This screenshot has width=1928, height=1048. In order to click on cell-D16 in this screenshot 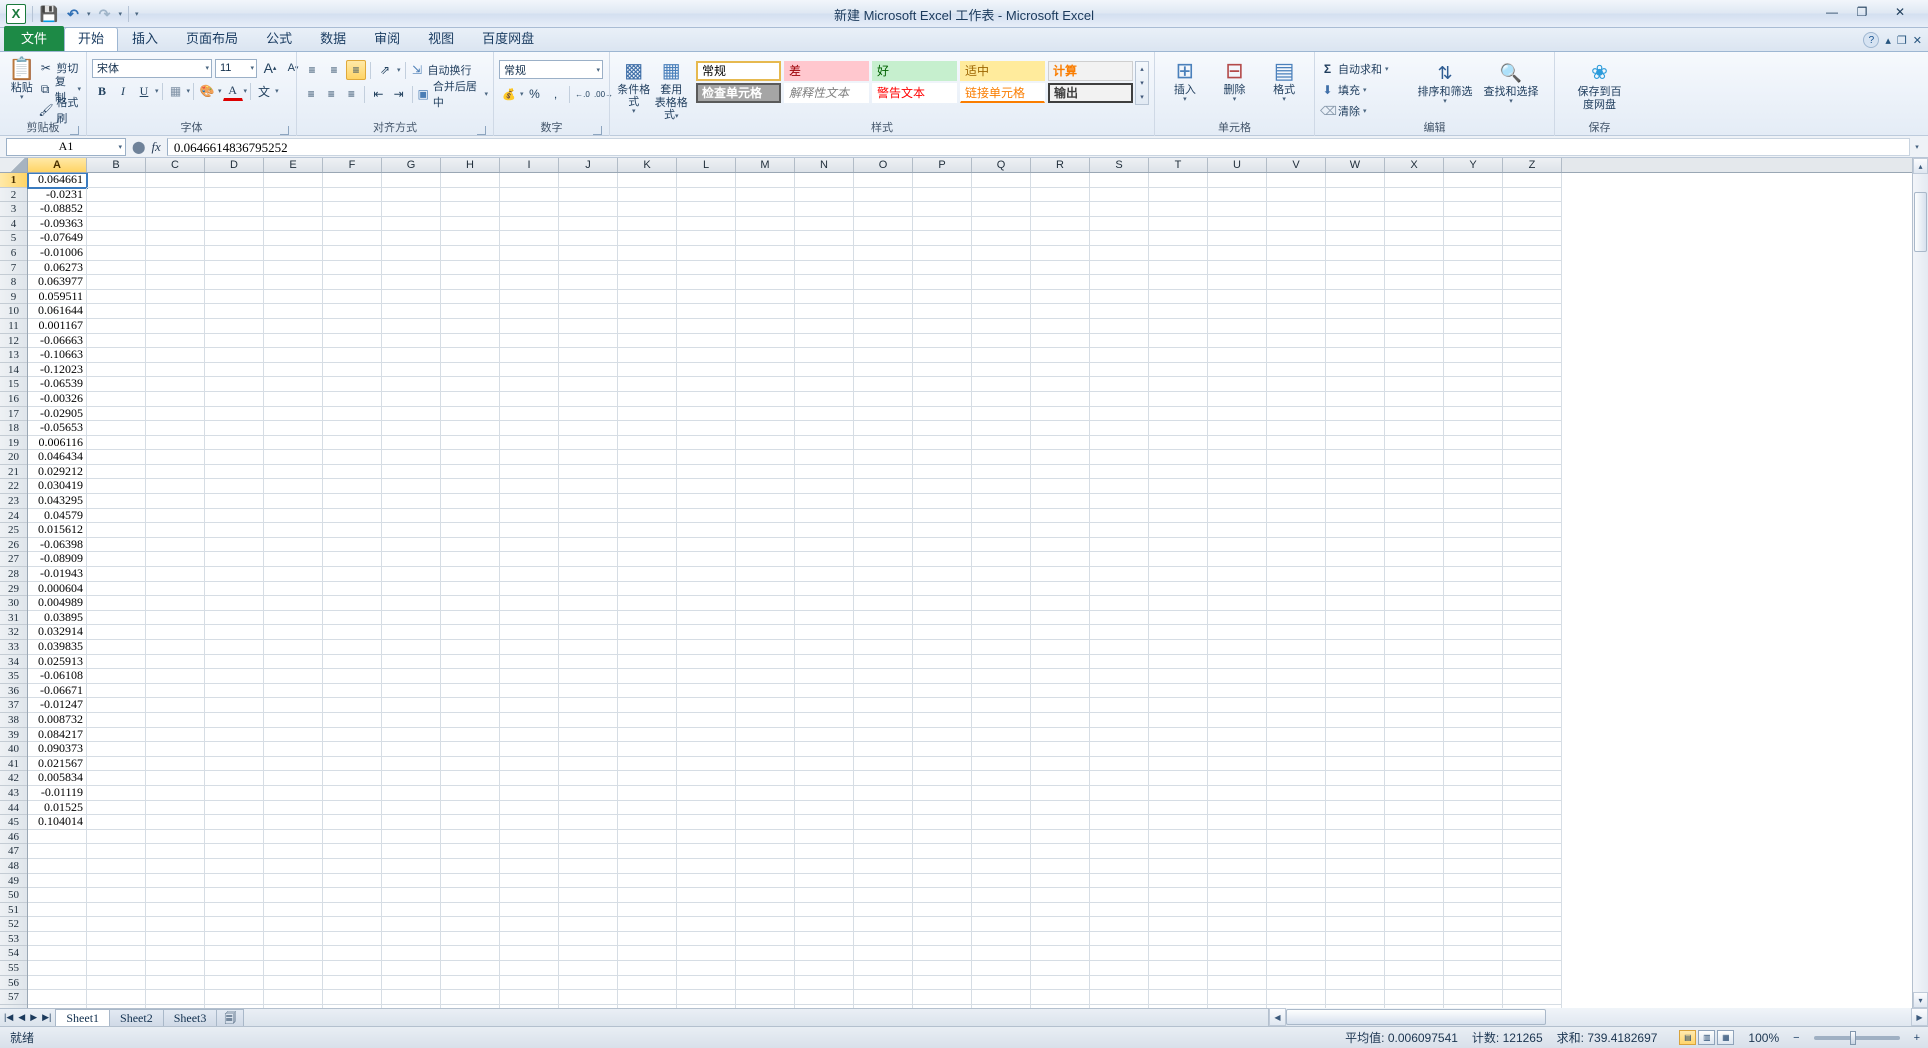, I will do `click(234, 399)`.